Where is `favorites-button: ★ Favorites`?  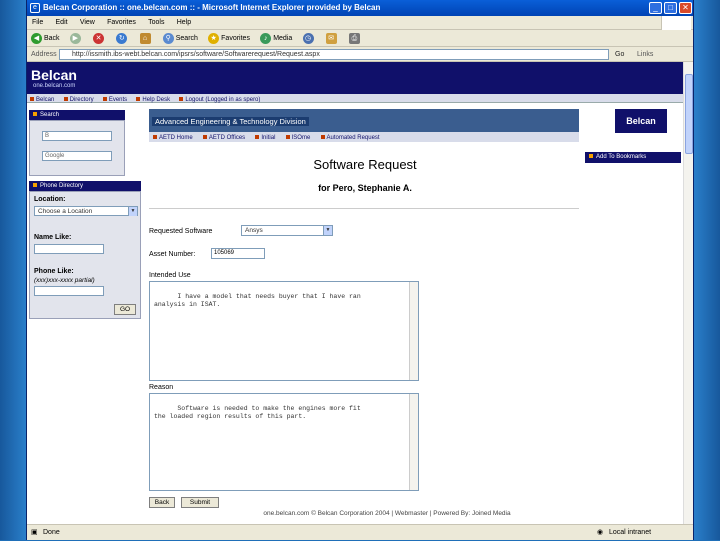
favorites-button: ★ Favorites is located at coordinates (229, 38).